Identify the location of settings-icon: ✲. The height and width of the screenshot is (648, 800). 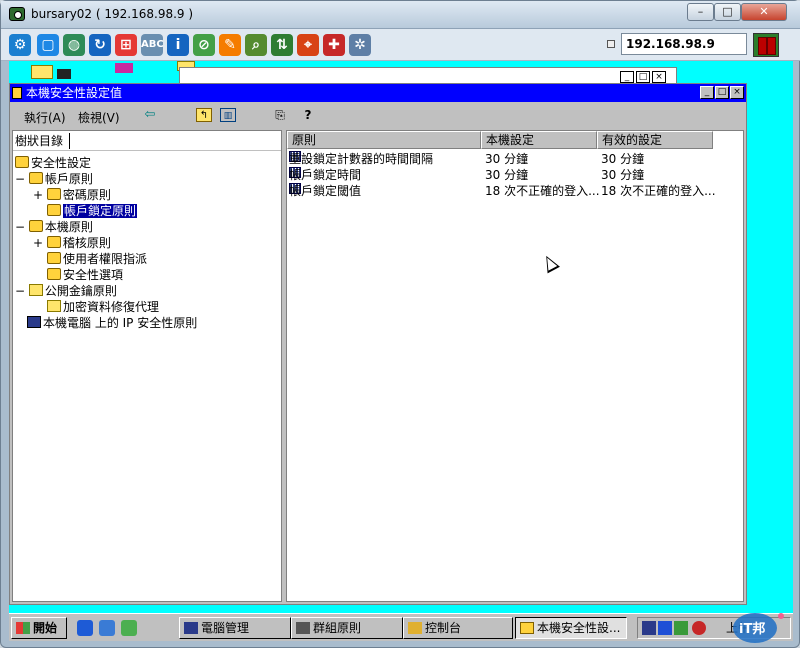
(360, 45).